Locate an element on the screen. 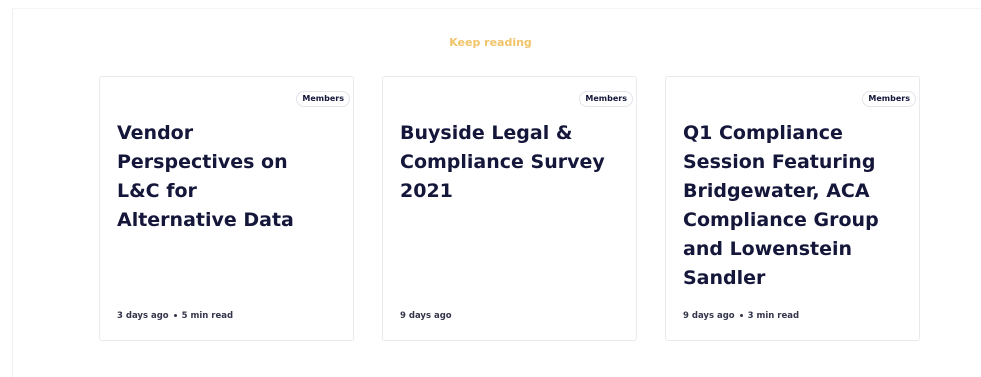 The image size is (981, 377). article-meta: 9 days ago is located at coordinates (426, 316).